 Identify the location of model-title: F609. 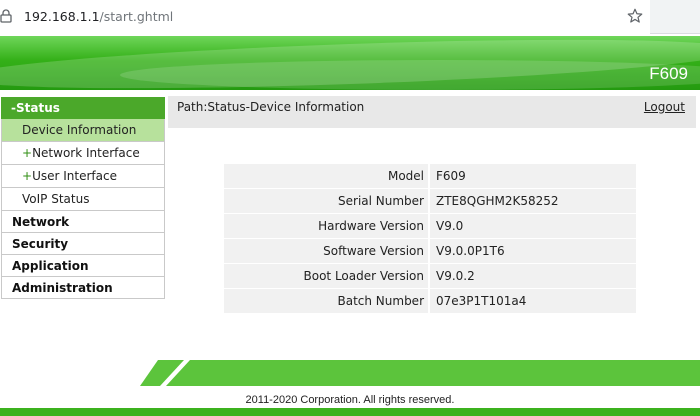
(668, 73).